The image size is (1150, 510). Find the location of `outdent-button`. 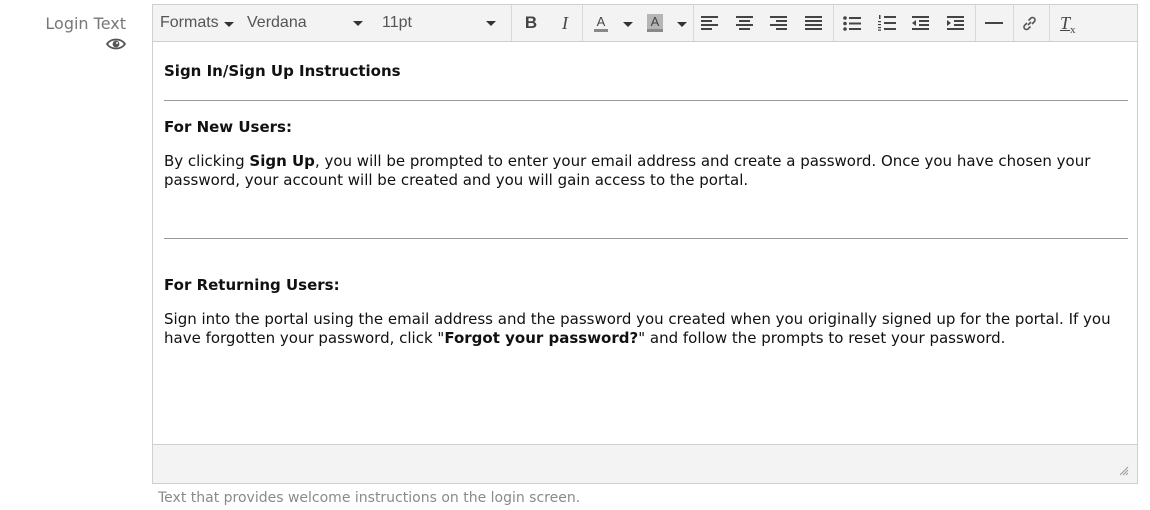

outdent-button is located at coordinates (921, 23).